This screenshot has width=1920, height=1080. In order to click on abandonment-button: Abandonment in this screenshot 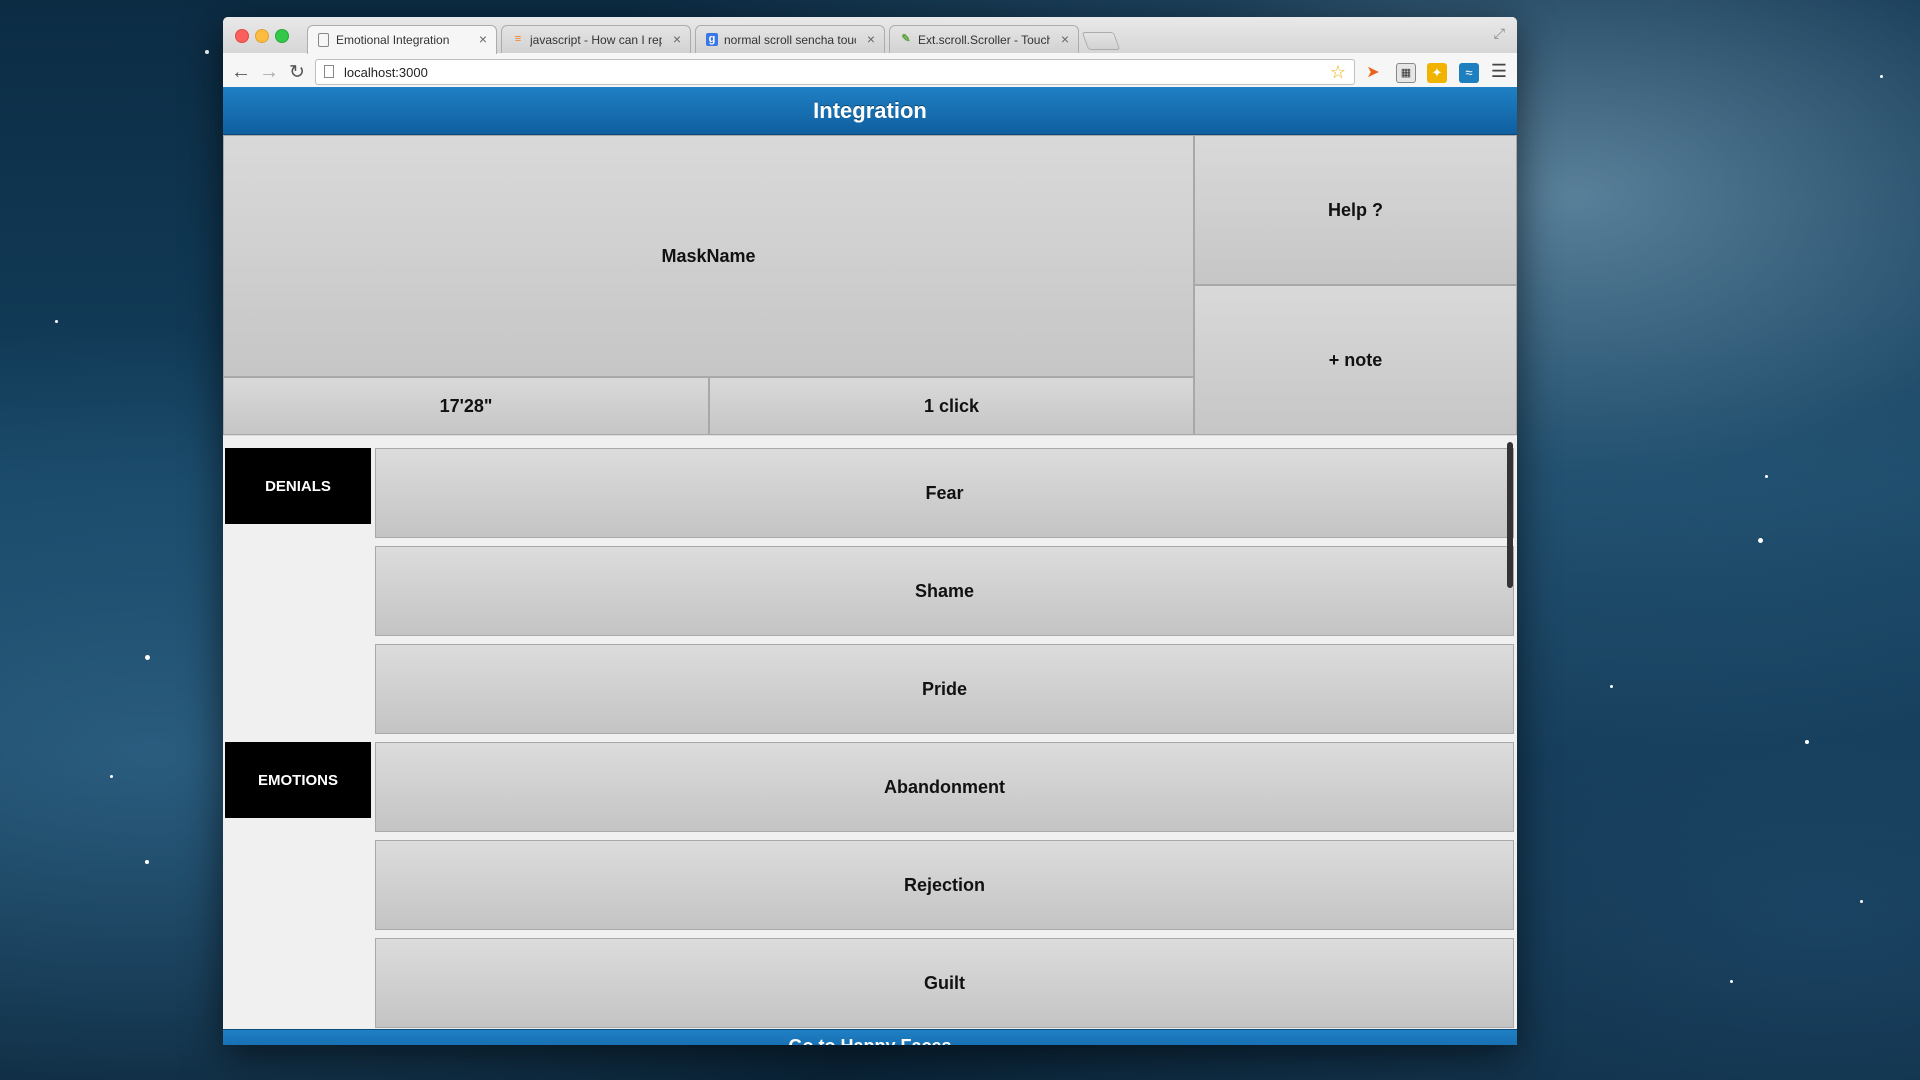, I will do `click(944, 787)`.